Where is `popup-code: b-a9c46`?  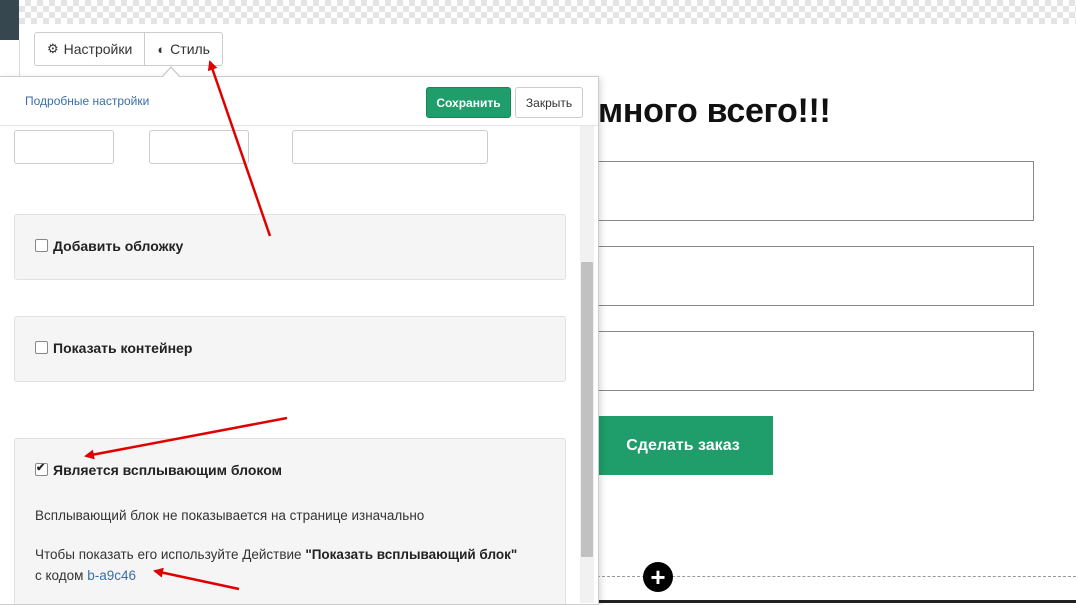 popup-code: b-a9c46 is located at coordinates (111, 575).